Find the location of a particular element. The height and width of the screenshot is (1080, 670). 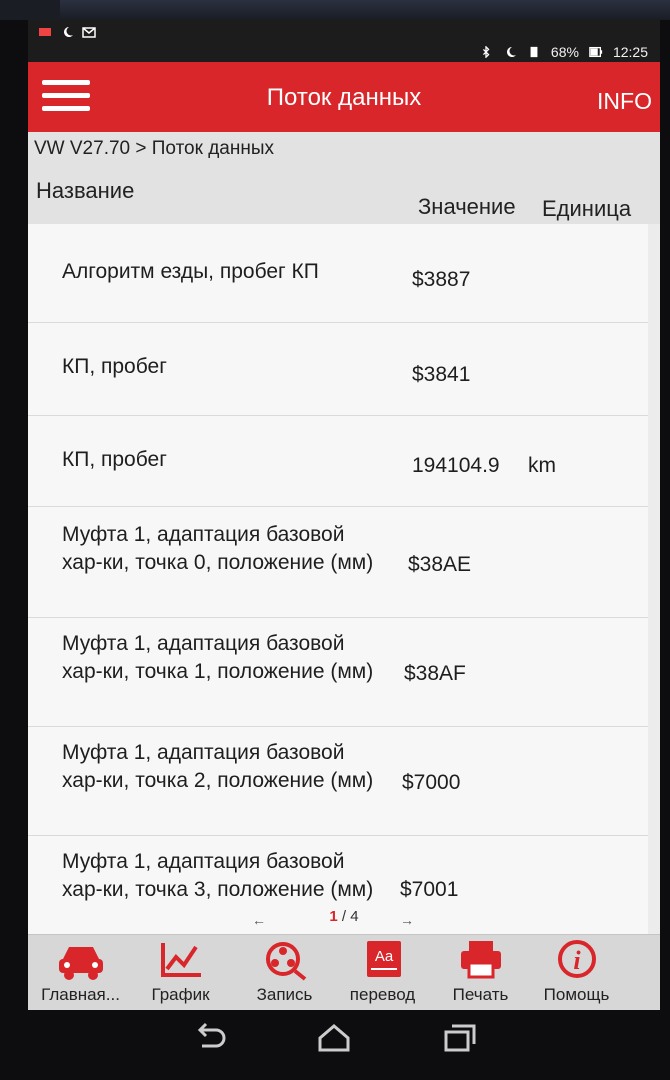

tab-label: Запись is located at coordinates (284, 994).